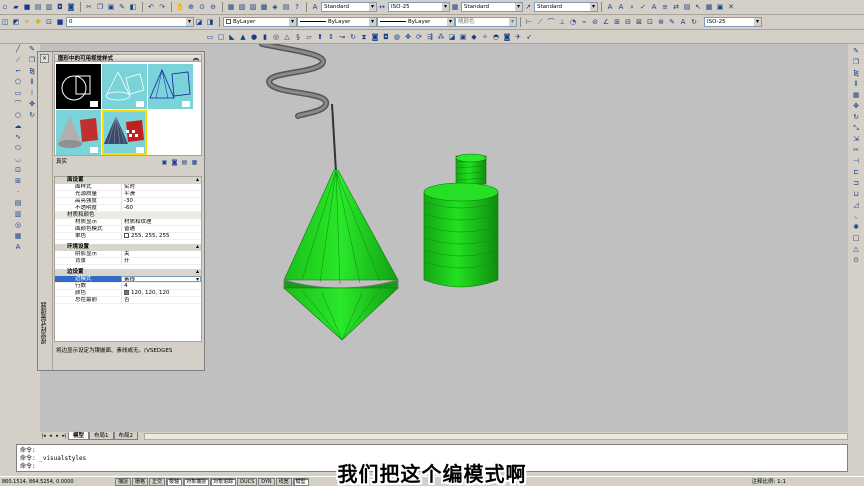 This screenshot has height=486, width=864. I want to click on snap-midpoint-icon: △, so click(856, 249).